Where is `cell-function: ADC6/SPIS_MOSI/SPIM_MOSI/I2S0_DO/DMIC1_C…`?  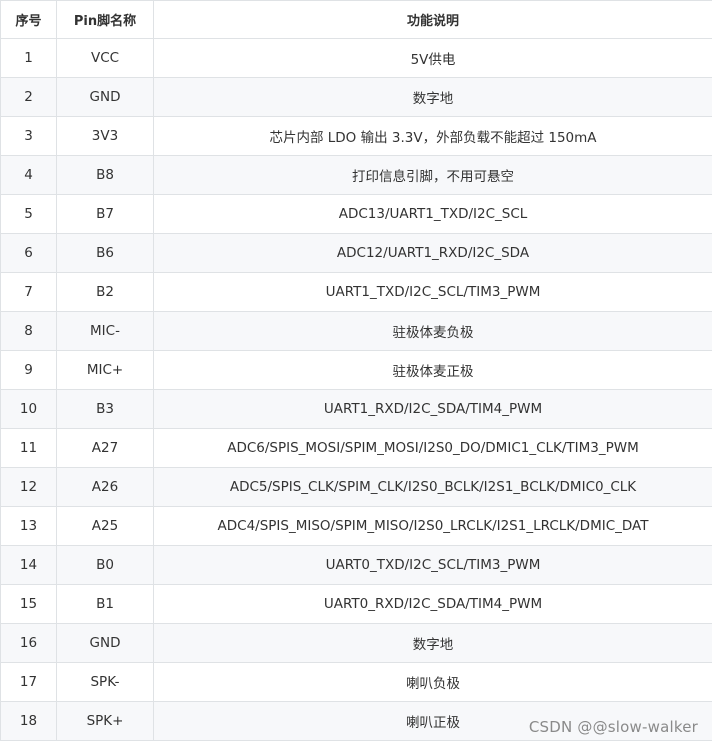
cell-function: ADC6/SPIS_MOSI/SPIM_MOSI/I2S0_DO/DMIC1_C… is located at coordinates (432, 448).